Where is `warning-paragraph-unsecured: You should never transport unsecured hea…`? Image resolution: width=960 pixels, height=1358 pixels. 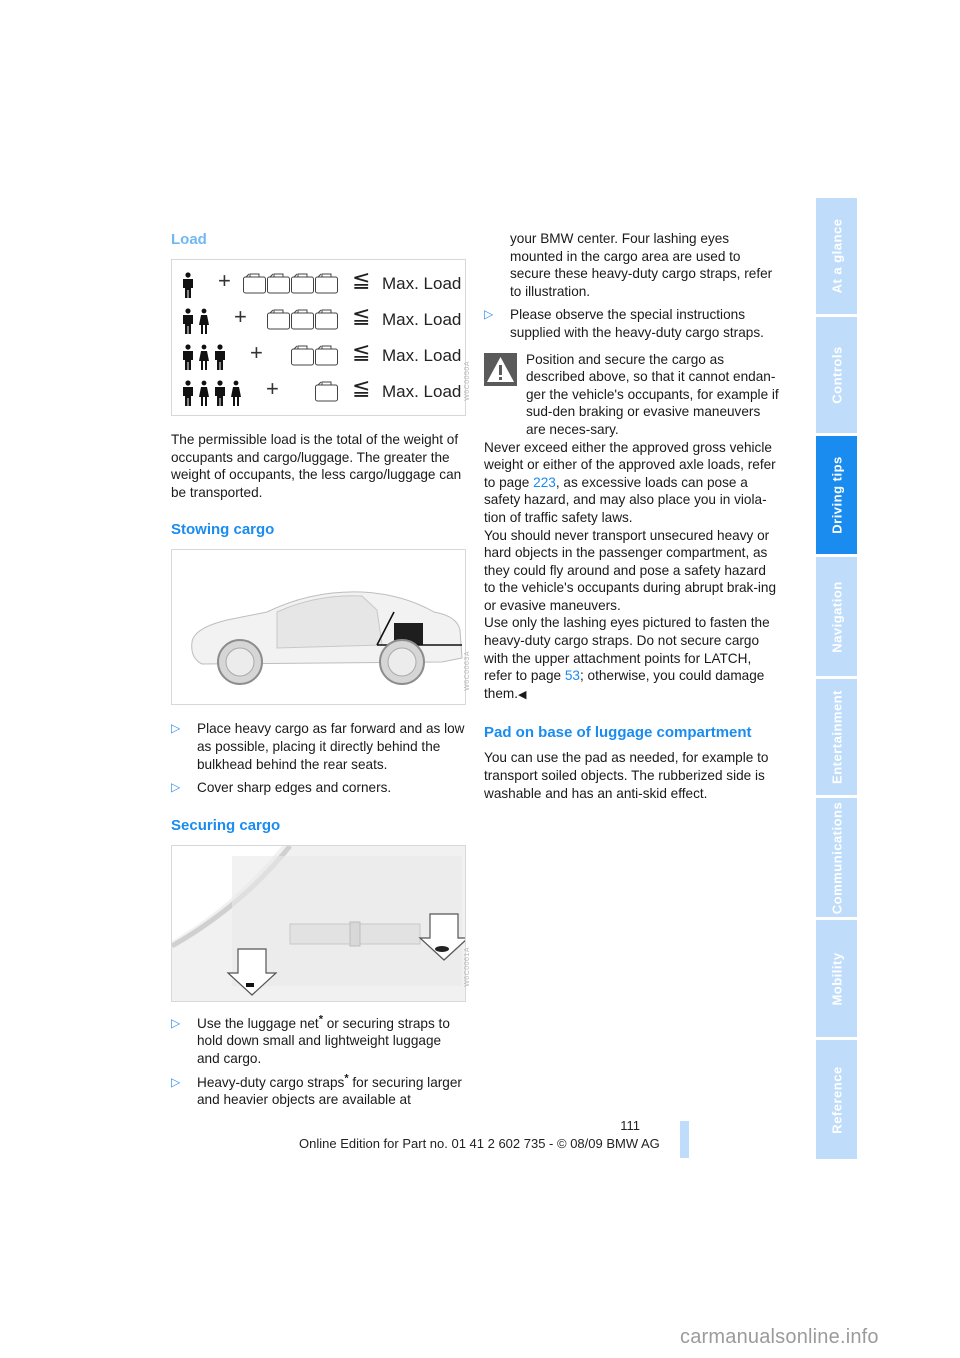
warning-paragraph-unsecured: You should never transport unsecured hea… is located at coordinates (630, 570).